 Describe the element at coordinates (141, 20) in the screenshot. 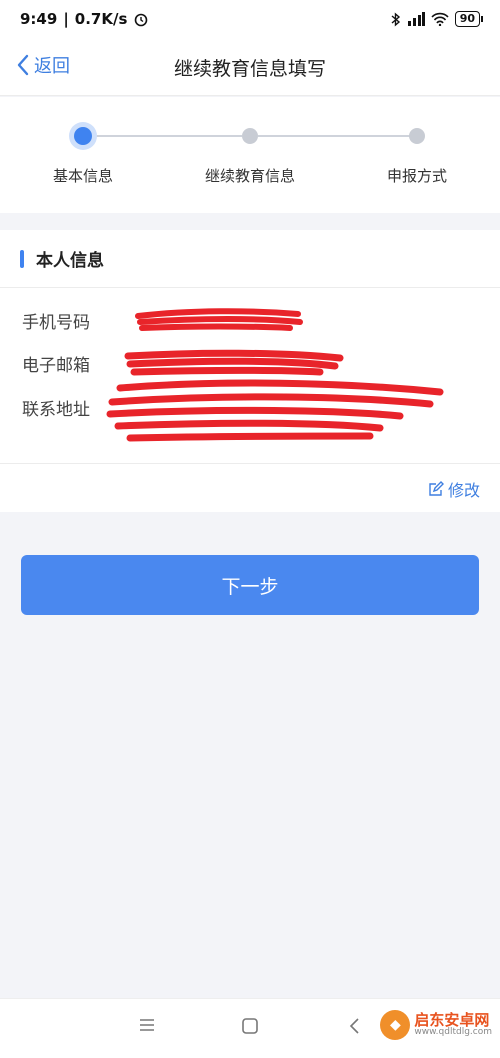

I see `alarm-icon` at that location.